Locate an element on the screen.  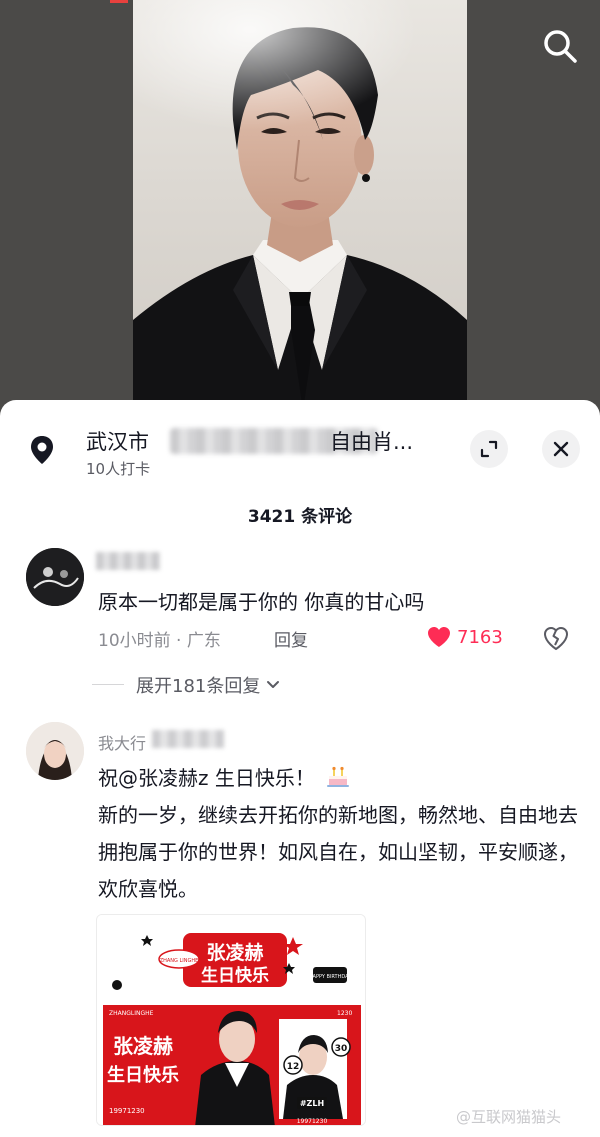
comment-count: 3421 条评论 is located at coordinates (300, 517).